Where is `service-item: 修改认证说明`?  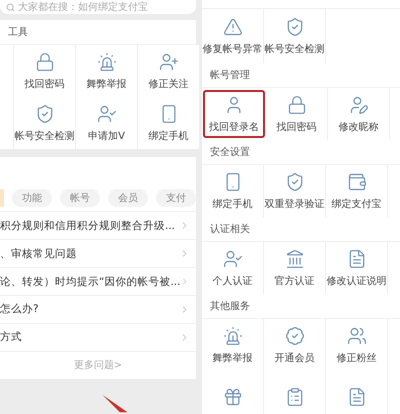 service-item: 修改认证说明 is located at coordinates (357, 268).